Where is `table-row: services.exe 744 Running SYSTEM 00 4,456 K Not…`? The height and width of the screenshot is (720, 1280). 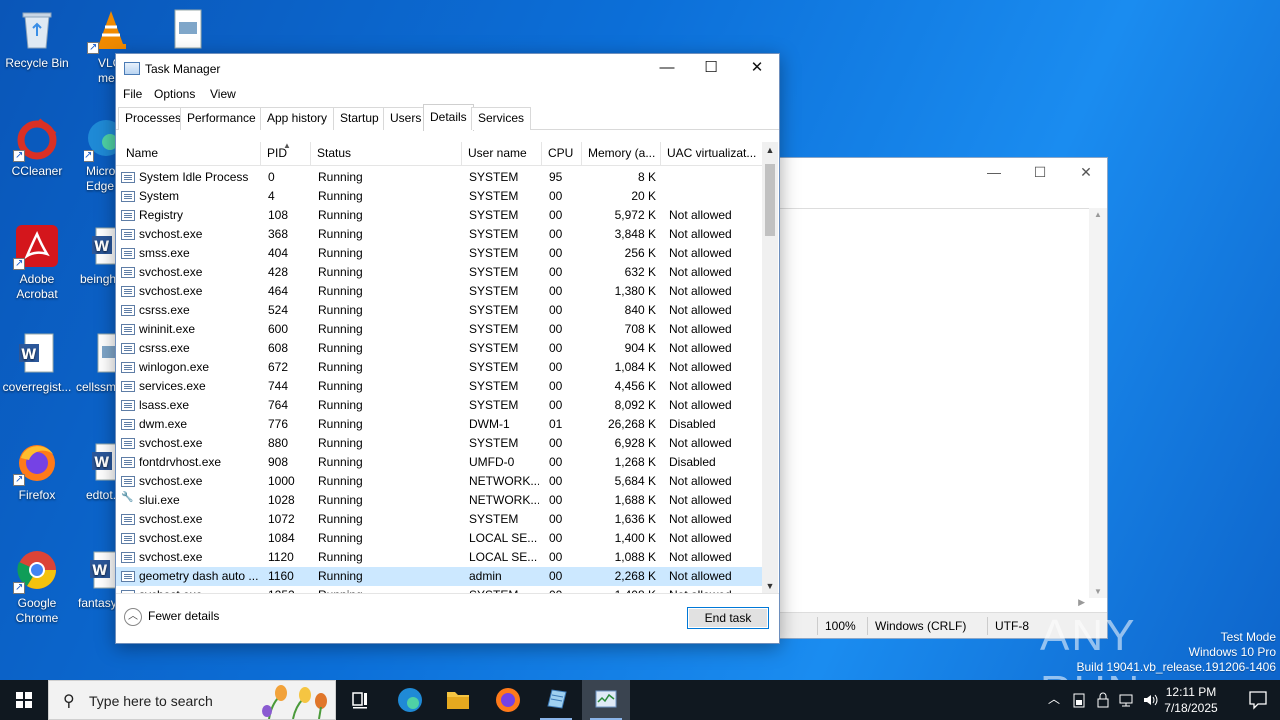 table-row: services.exe 744 Running SYSTEM 00 4,456 K Not… is located at coordinates (439, 386).